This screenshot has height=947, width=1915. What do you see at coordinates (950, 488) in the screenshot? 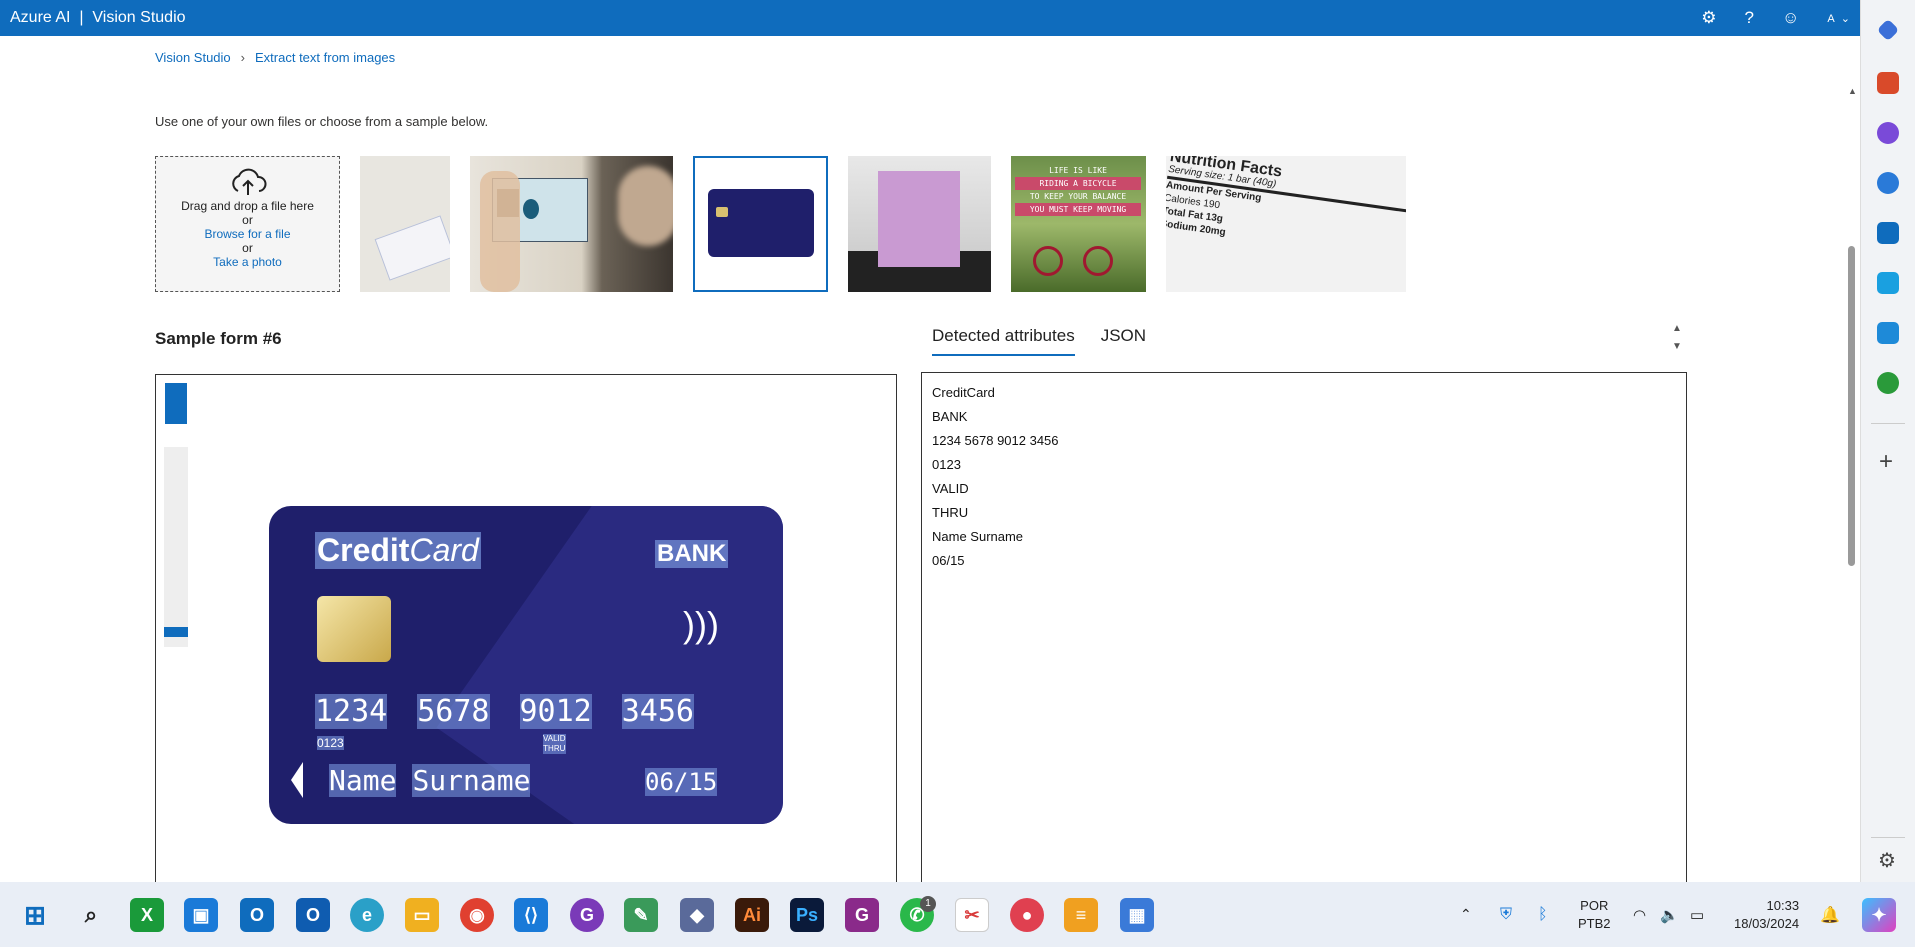
I see `attribute-line: VALID` at bounding box center [950, 488].